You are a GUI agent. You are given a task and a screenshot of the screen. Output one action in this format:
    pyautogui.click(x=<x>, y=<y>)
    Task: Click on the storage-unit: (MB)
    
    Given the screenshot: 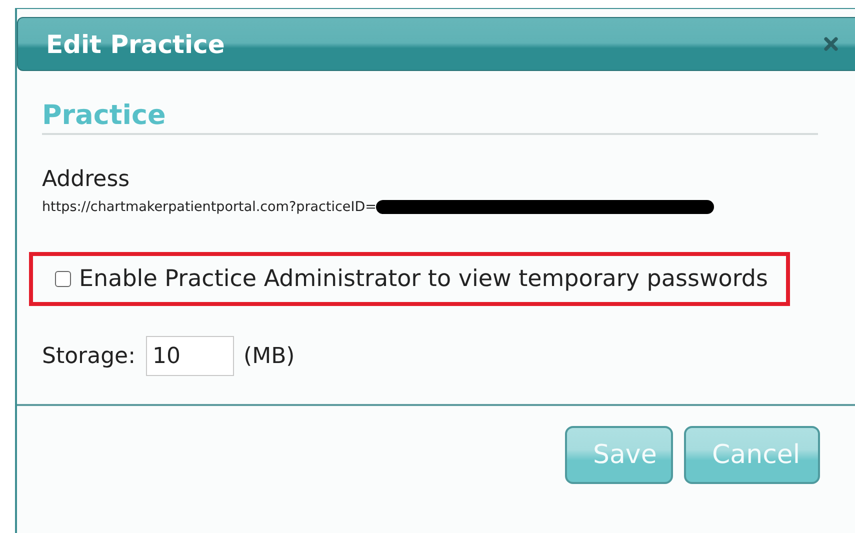 What is the action you would take?
    pyautogui.click(x=269, y=356)
    